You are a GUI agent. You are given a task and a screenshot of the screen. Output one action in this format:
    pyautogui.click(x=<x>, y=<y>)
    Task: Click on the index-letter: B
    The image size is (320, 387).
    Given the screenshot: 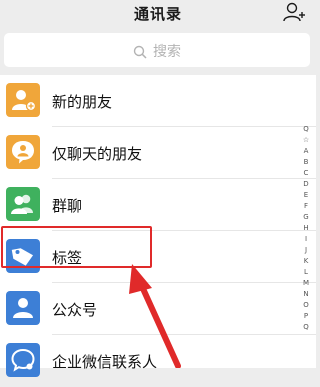 What is the action you would take?
    pyautogui.click(x=306, y=162)
    